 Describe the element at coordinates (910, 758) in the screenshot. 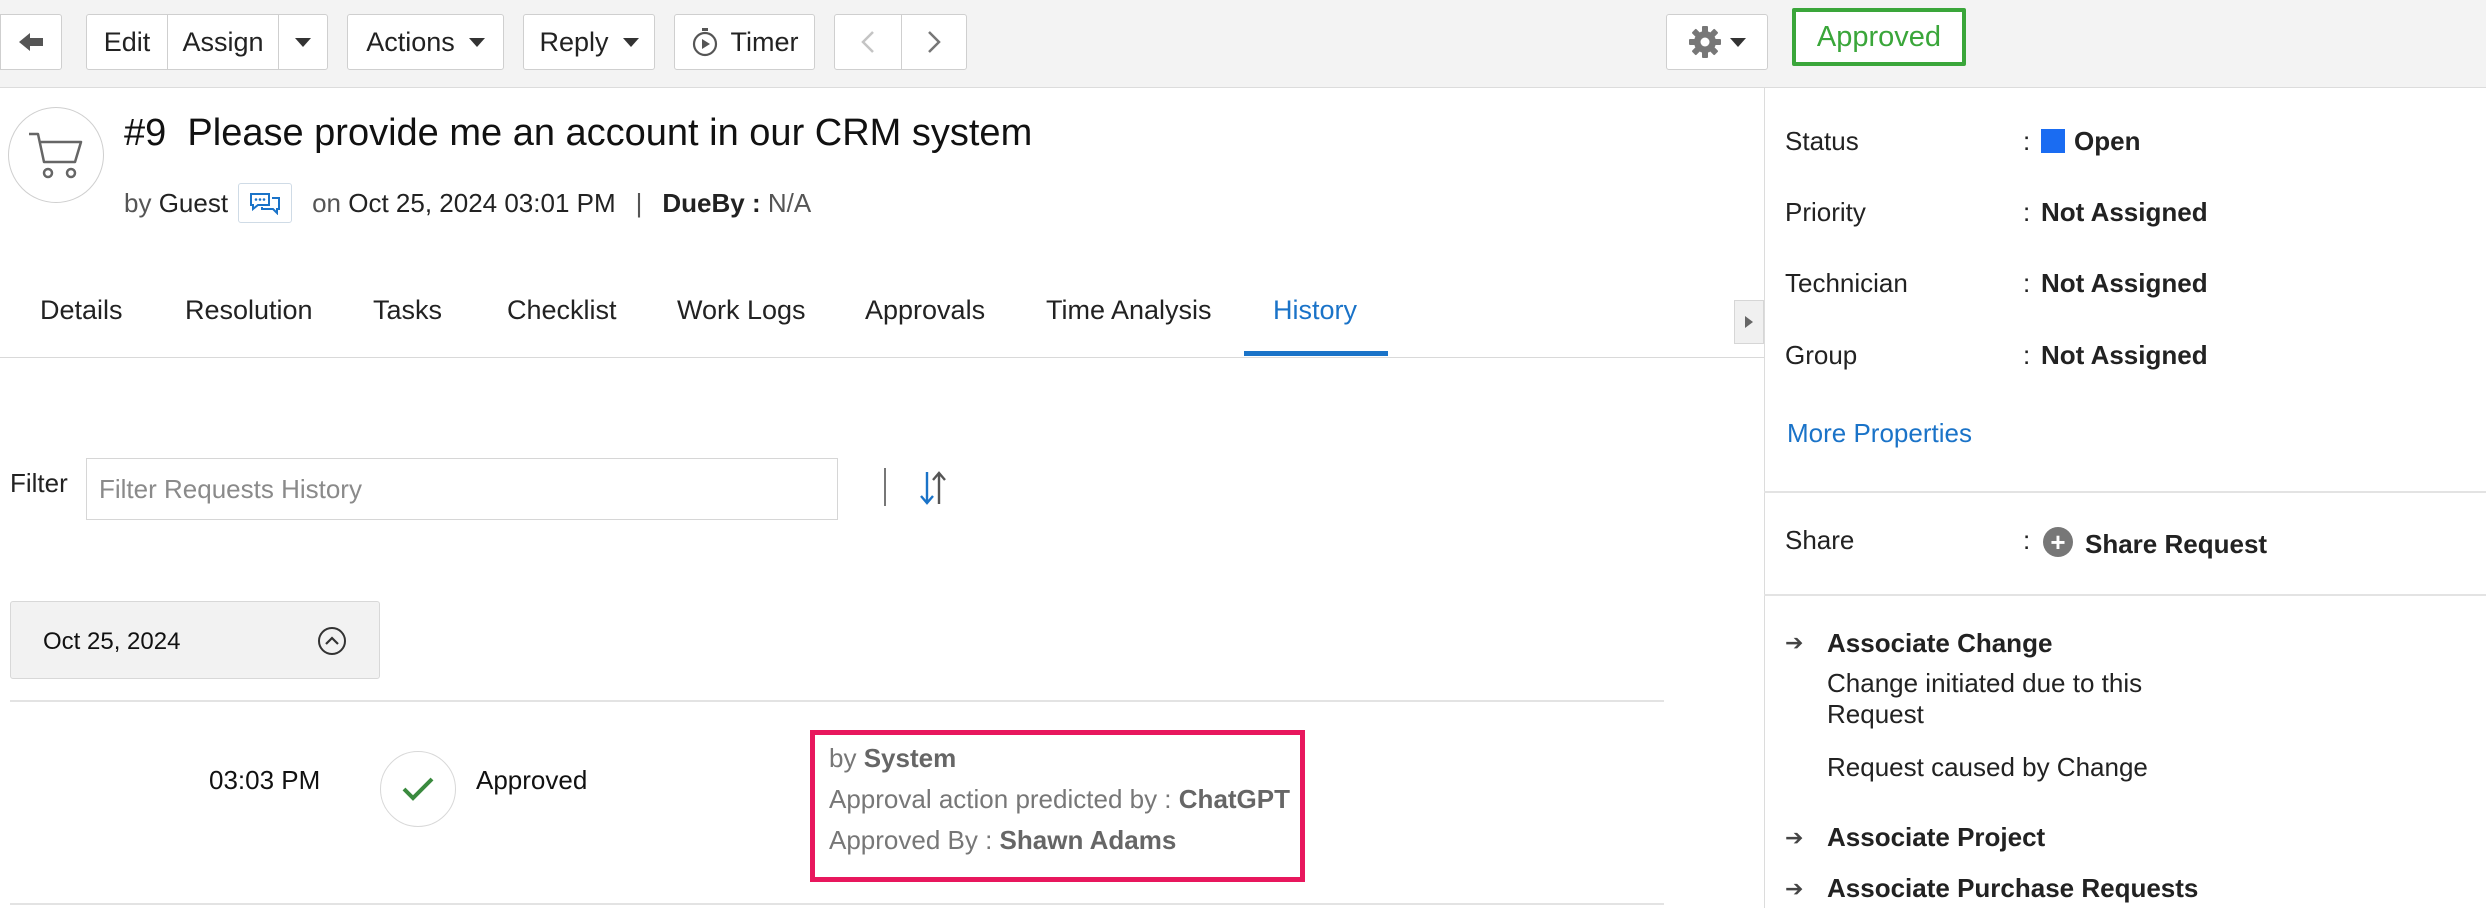

I see `entry-by-value: System` at that location.